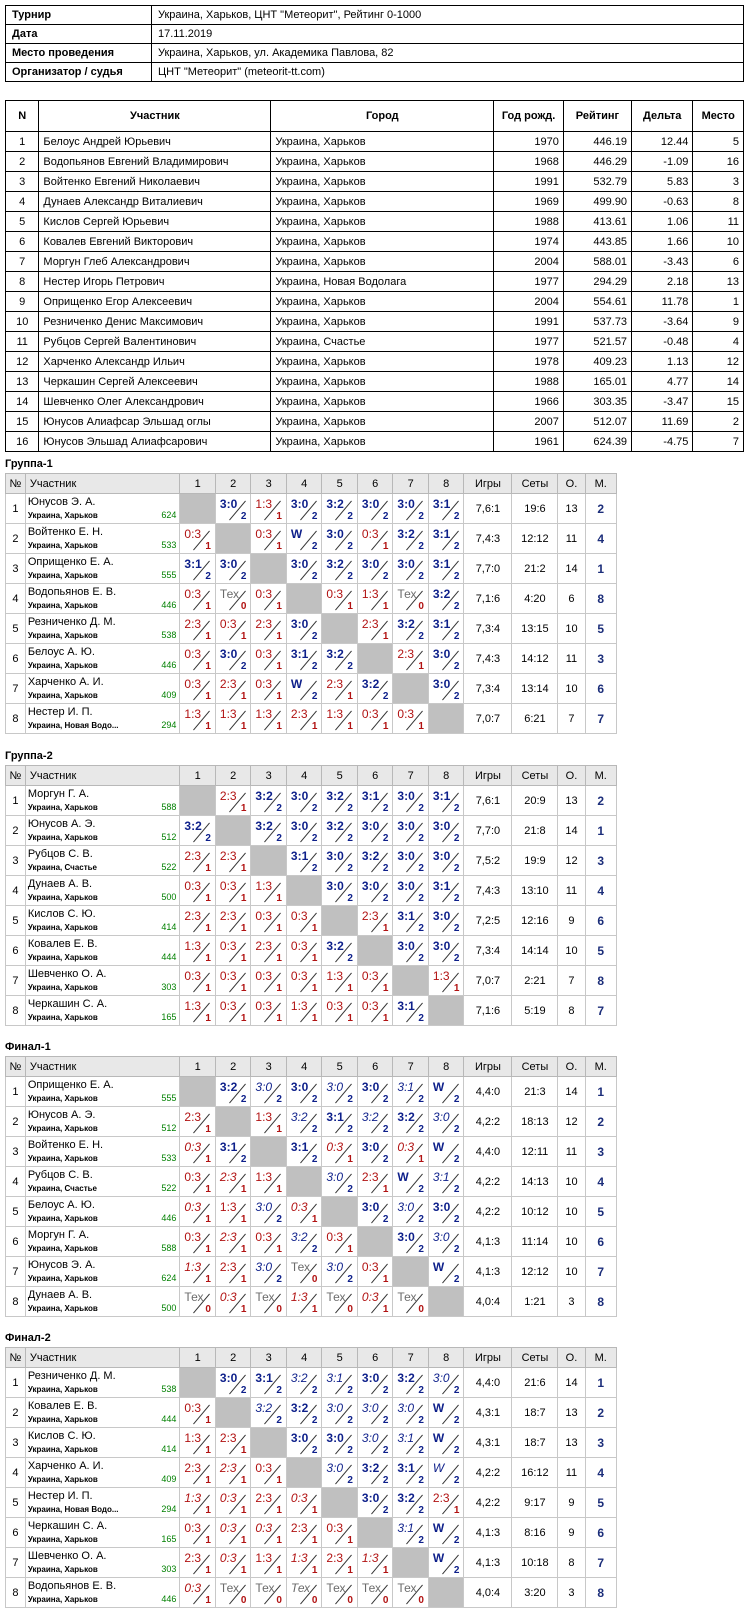 The height and width of the screenshot is (1616, 750). Describe the element at coordinates (488, 718) in the screenshot. I see `games-cell: 7,0:7` at that location.